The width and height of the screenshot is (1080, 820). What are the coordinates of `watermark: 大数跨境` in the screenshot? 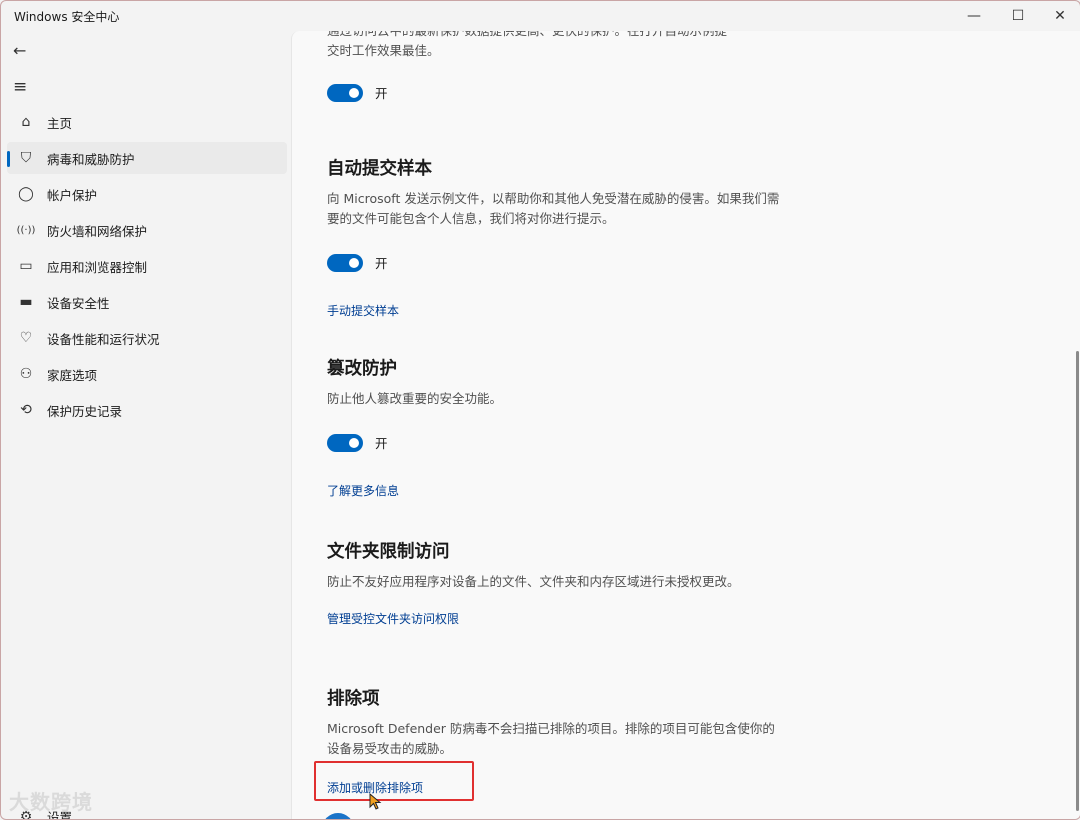 It's located at (51, 800).